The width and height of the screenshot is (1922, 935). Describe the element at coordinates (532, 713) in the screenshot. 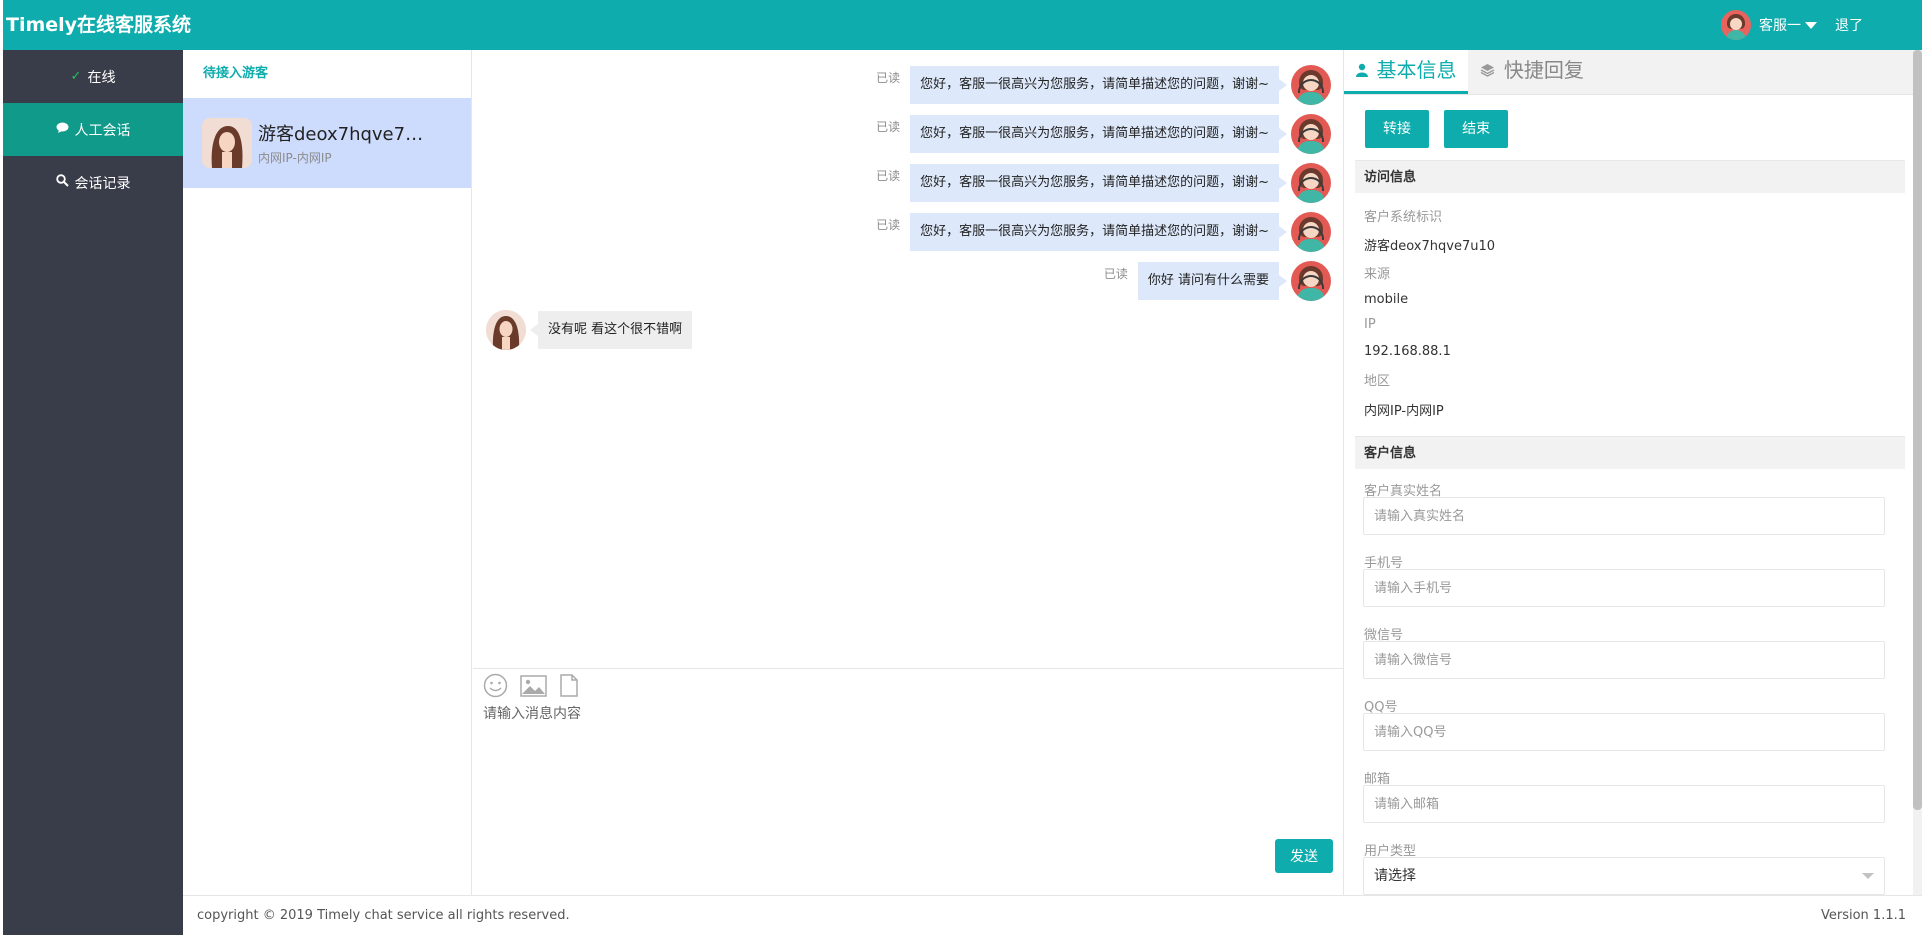

I see `message-input: 请输入消息内容` at that location.